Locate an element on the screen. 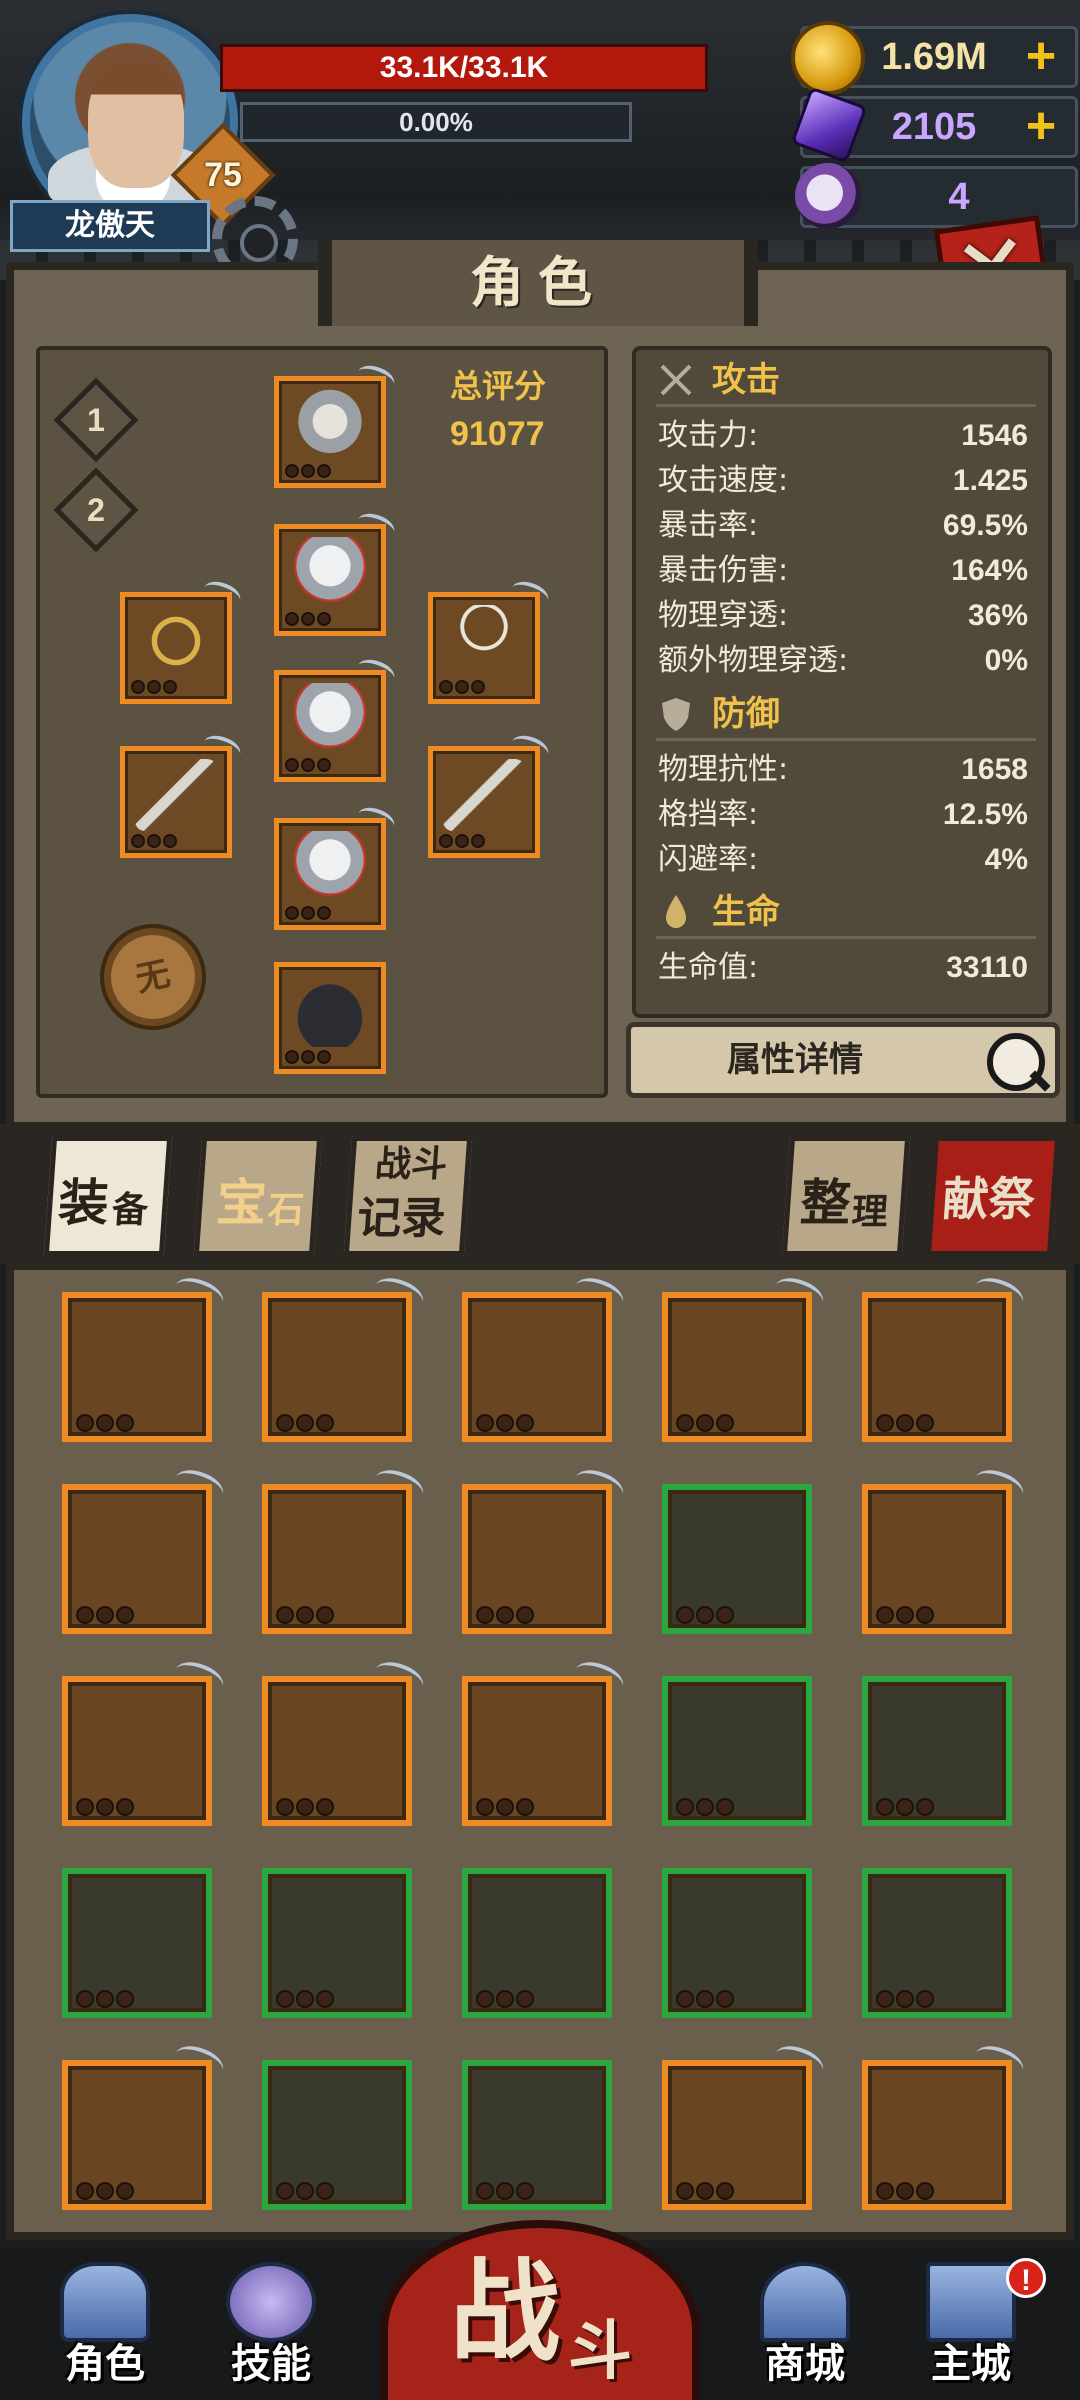  equip-slot-shoulder is located at coordinates (336, 572).